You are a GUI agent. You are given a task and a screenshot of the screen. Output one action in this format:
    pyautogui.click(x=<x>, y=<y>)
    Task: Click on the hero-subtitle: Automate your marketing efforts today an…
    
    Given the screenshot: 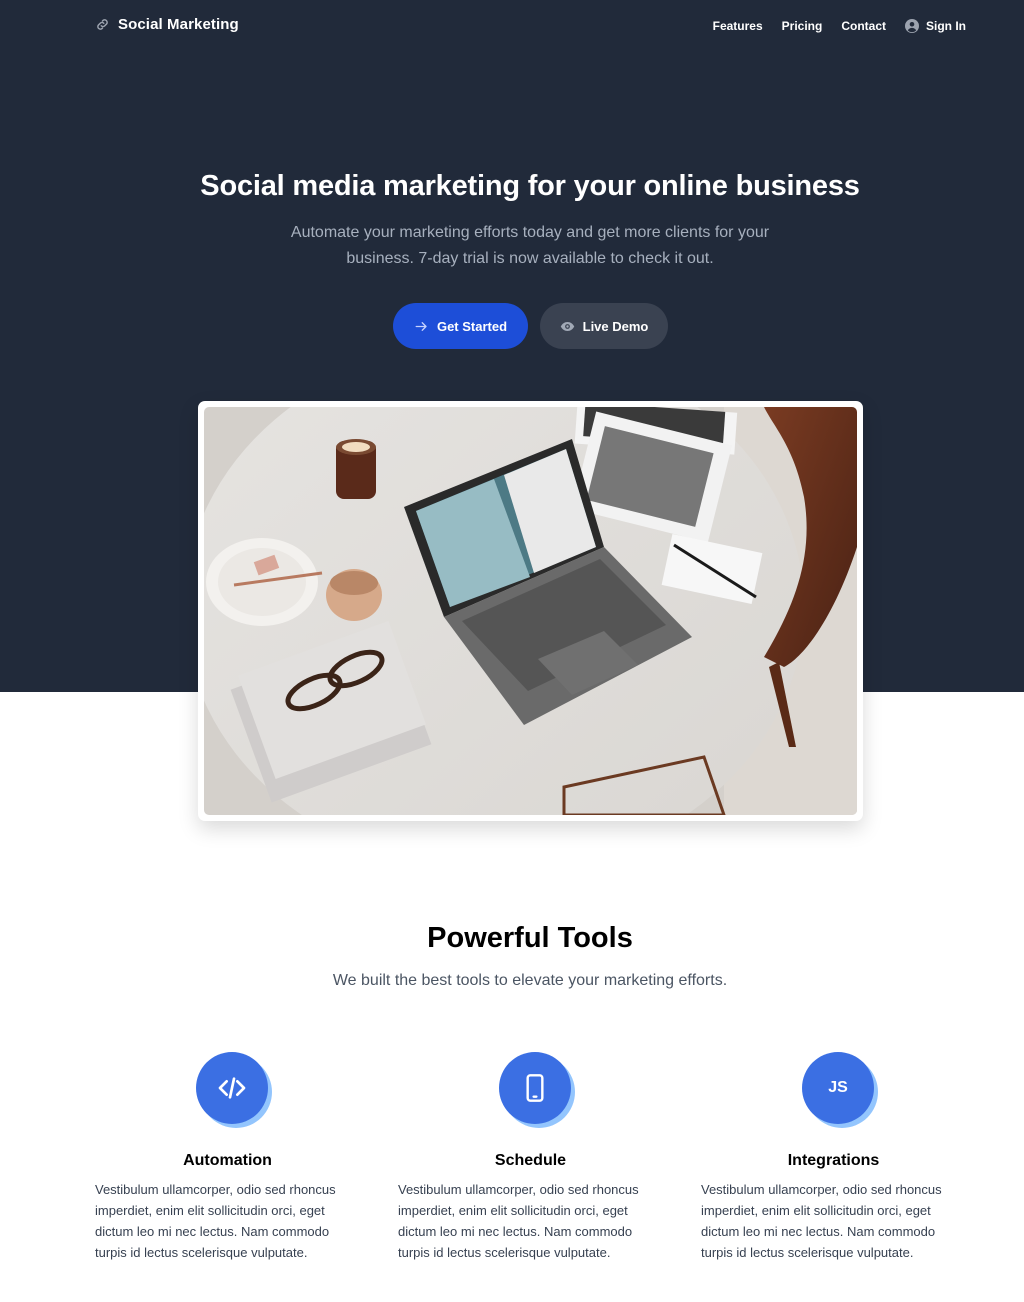 What is the action you would take?
    pyautogui.click(x=530, y=245)
    